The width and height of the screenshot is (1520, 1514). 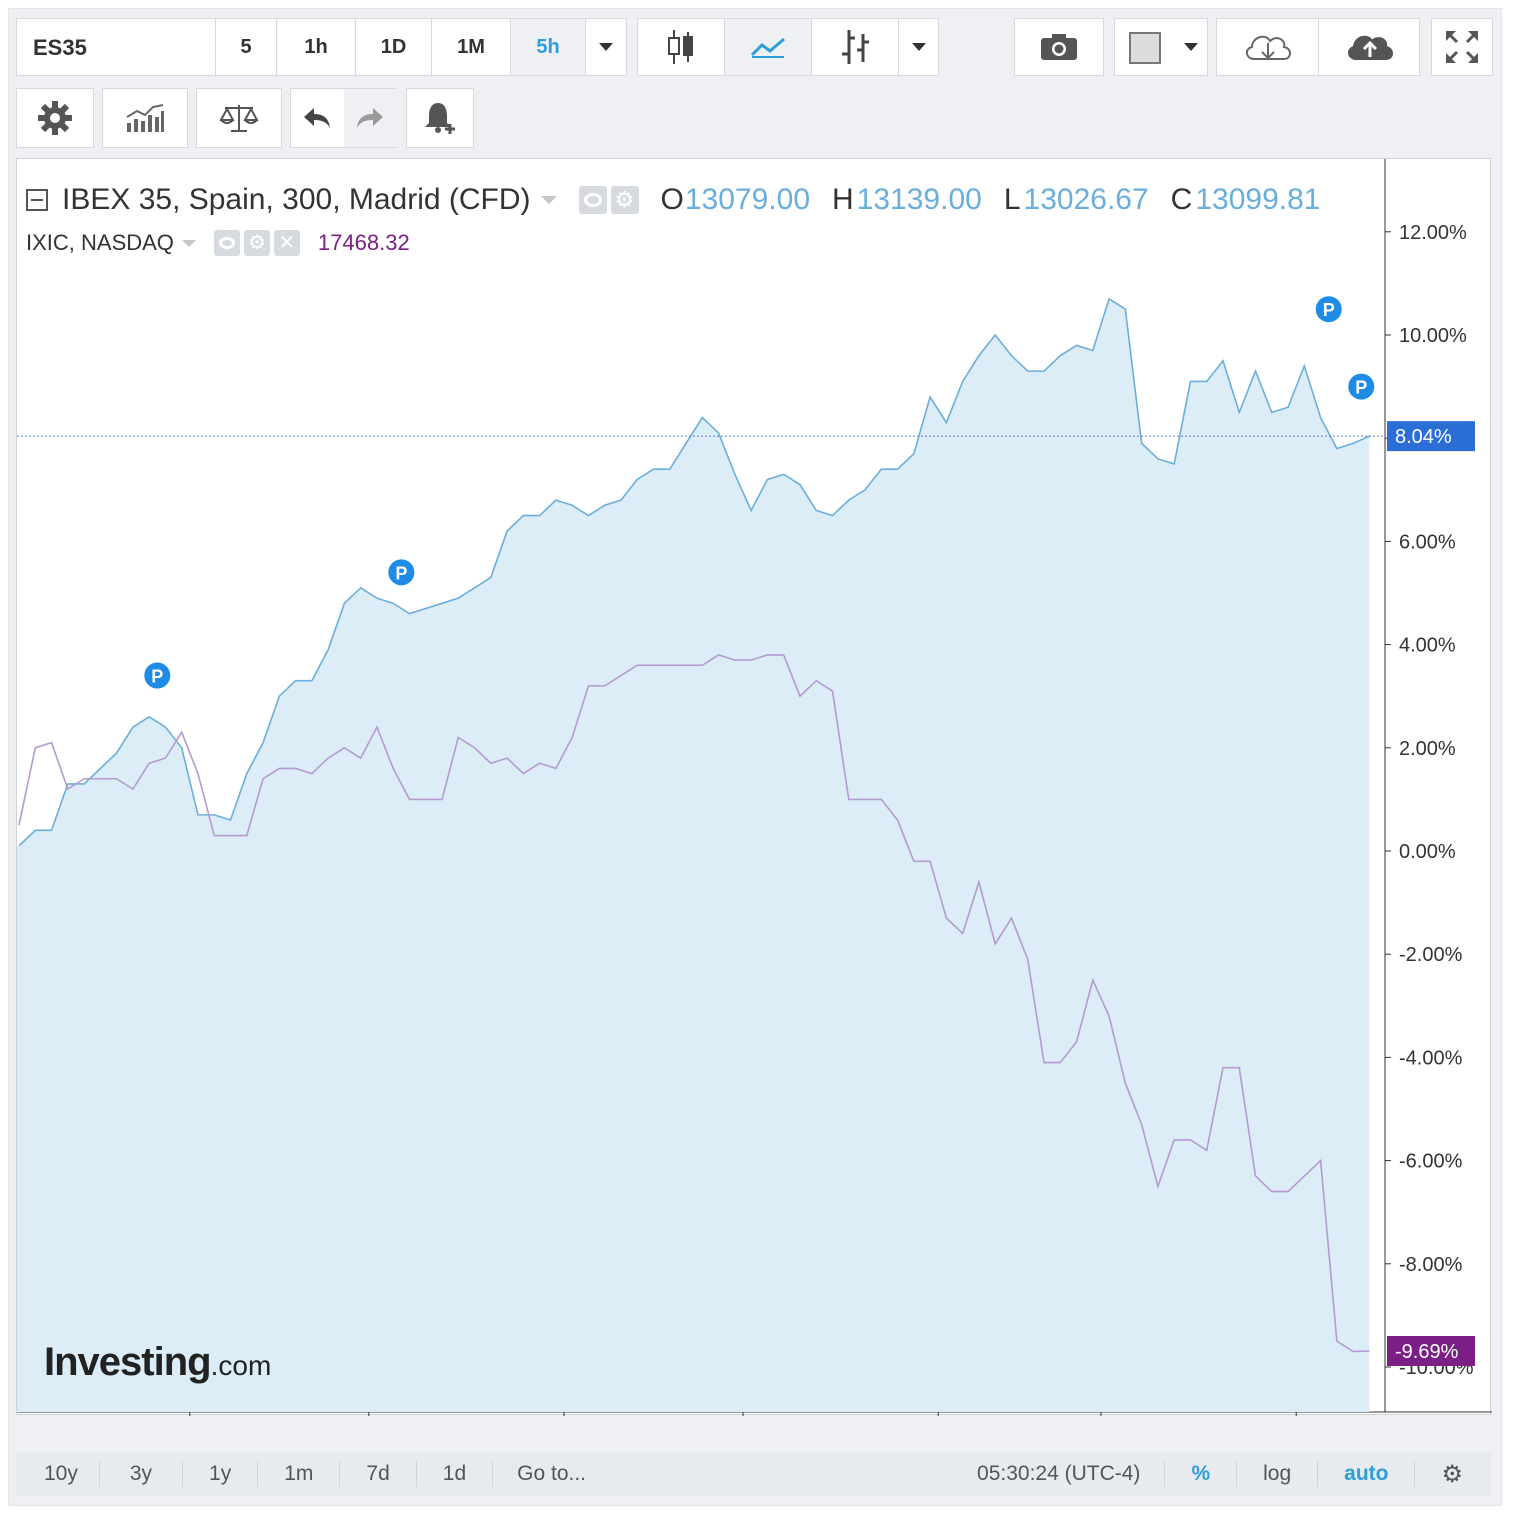 What do you see at coordinates (1278, 1474) in the screenshot?
I see `log-scale-button: log` at bounding box center [1278, 1474].